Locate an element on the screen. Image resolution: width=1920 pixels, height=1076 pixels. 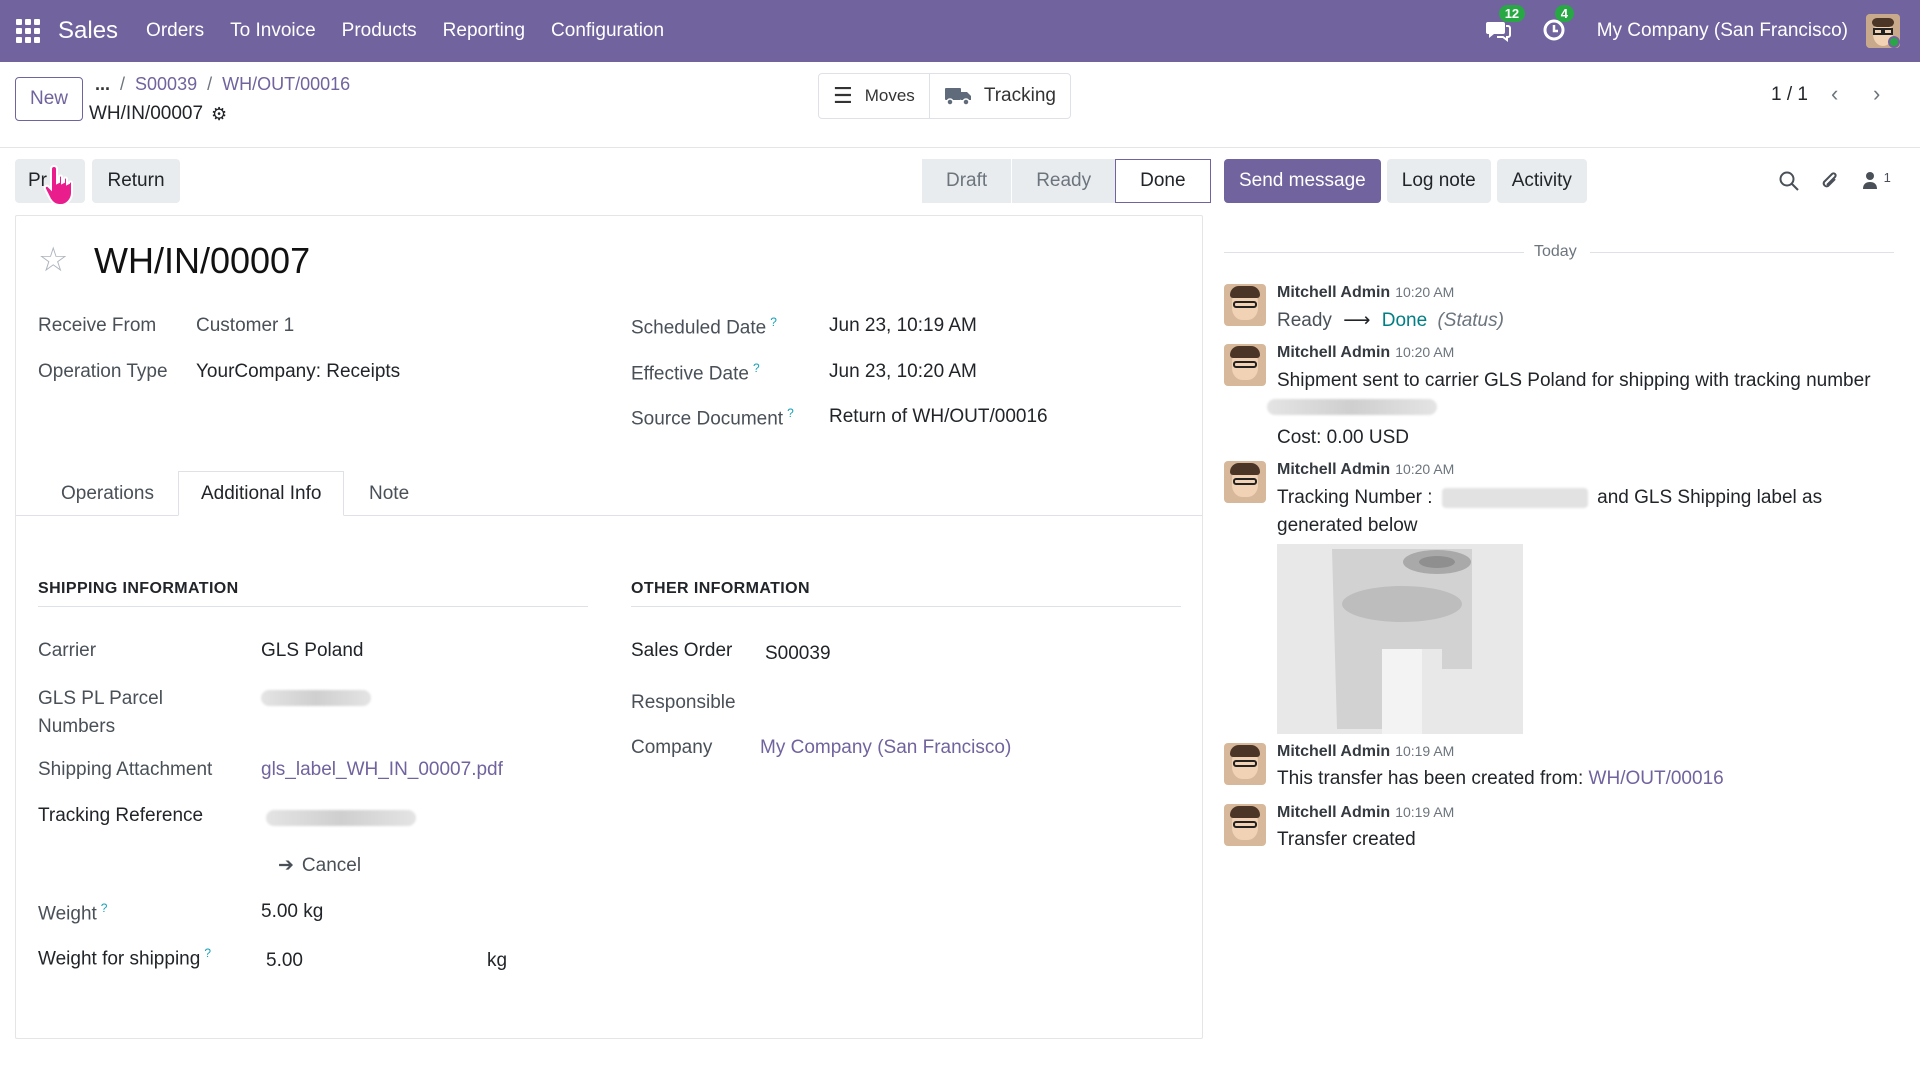
shipping-label-image is located at coordinates (1400, 639).